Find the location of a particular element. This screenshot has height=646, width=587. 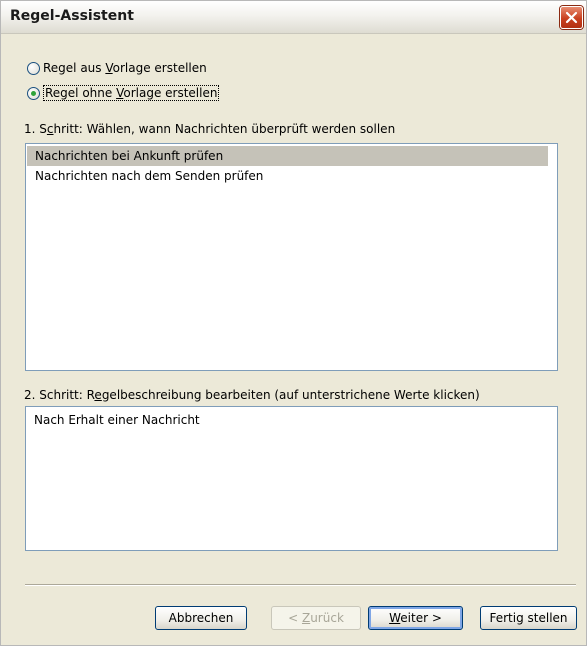

radio-button-selected is located at coordinates (33, 93).